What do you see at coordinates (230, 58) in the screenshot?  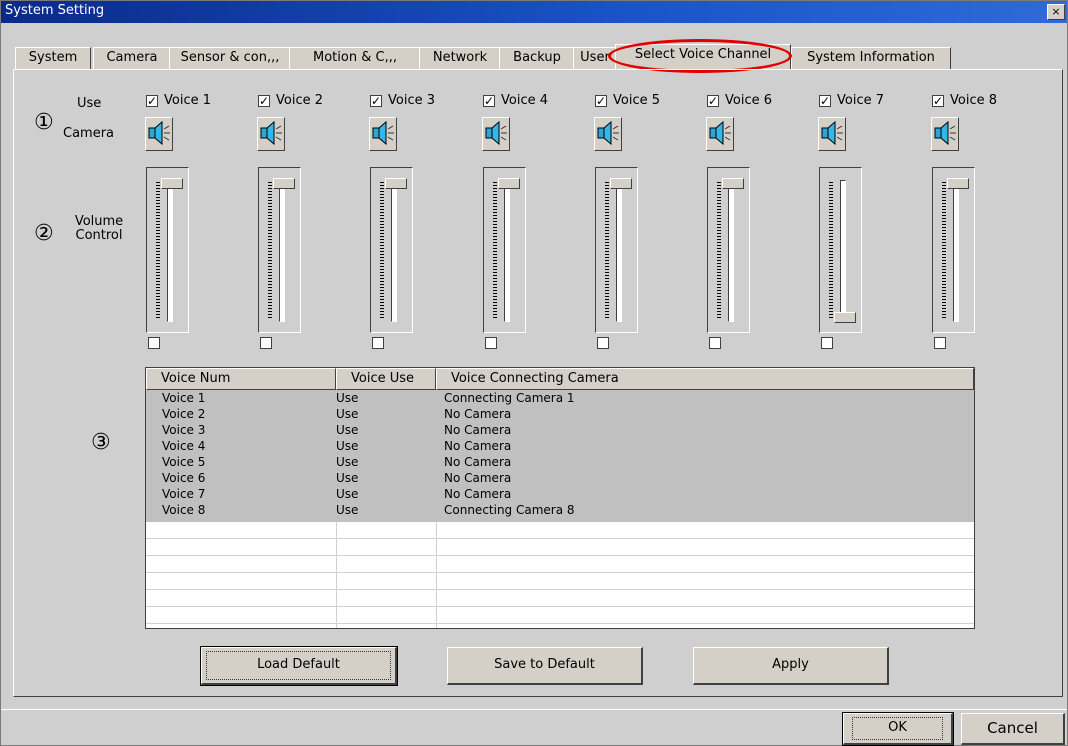 I see `tab-sensor-con: Sensor & con,,,` at bounding box center [230, 58].